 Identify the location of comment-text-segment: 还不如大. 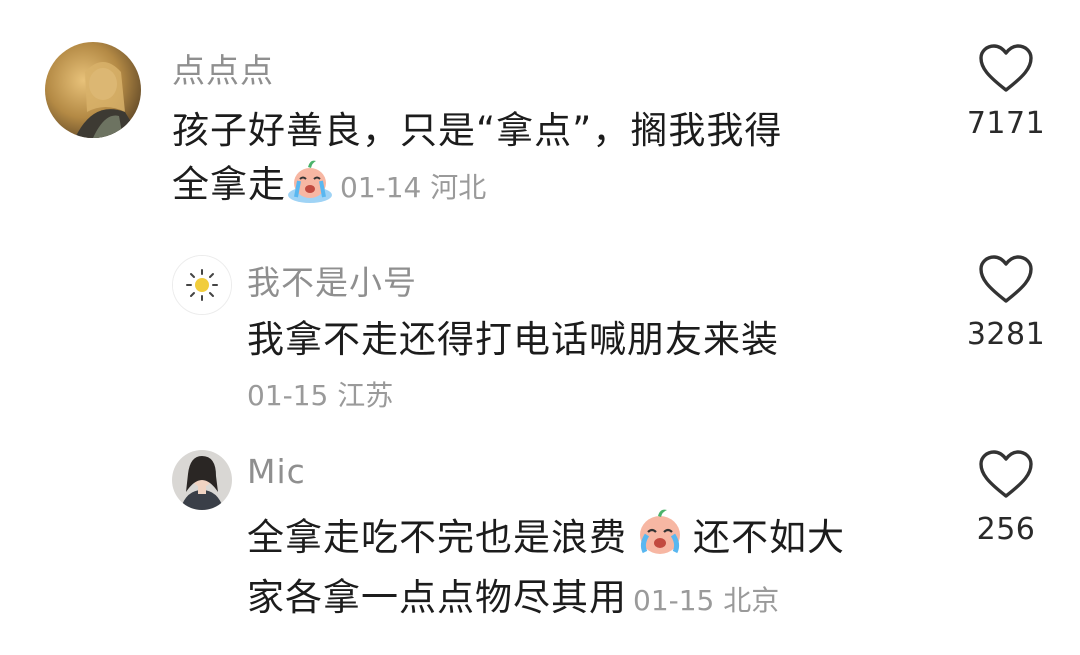
(769, 537).